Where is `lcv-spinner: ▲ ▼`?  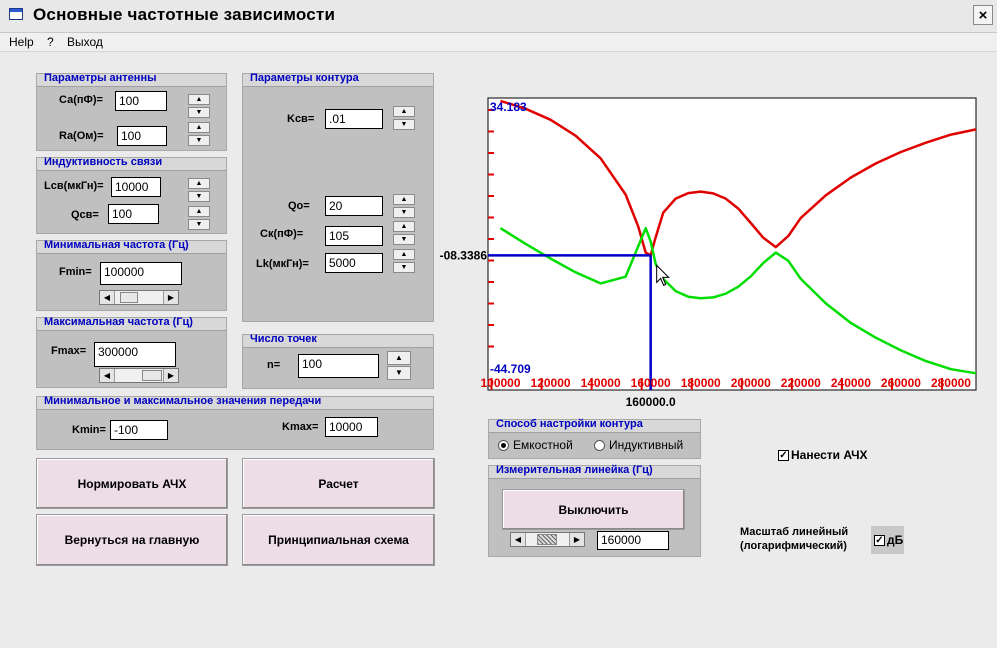
lcv-spinner: ▲ ▼ is located at coordinates (199, 190).